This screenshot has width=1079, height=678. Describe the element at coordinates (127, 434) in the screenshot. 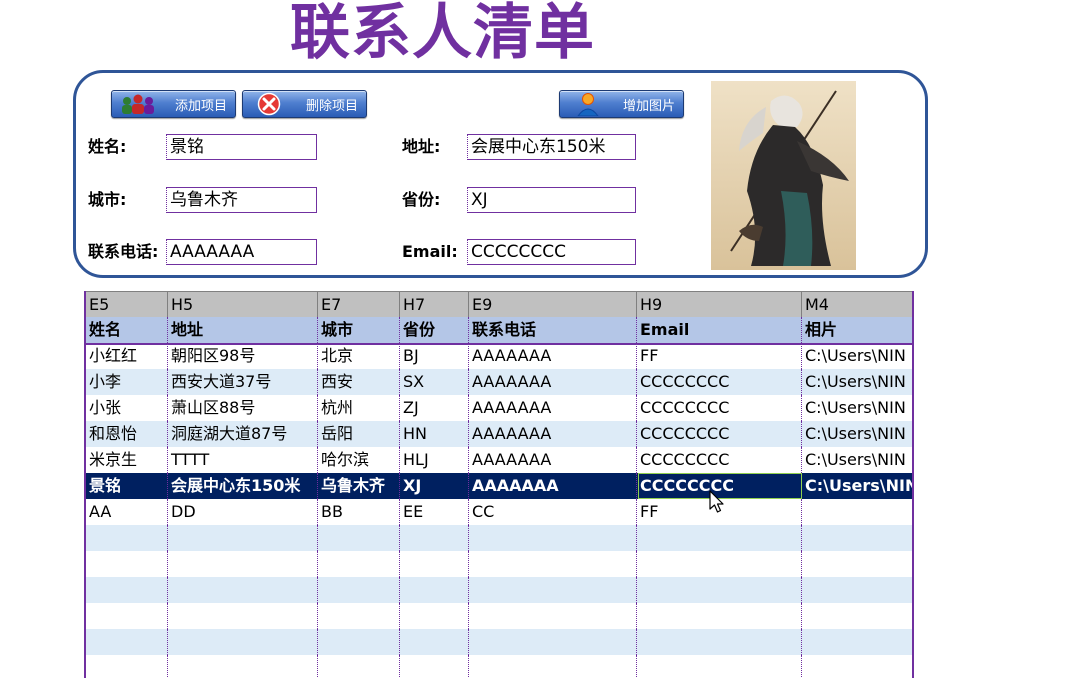

I see `cell-name: 和恩怡` at that location.